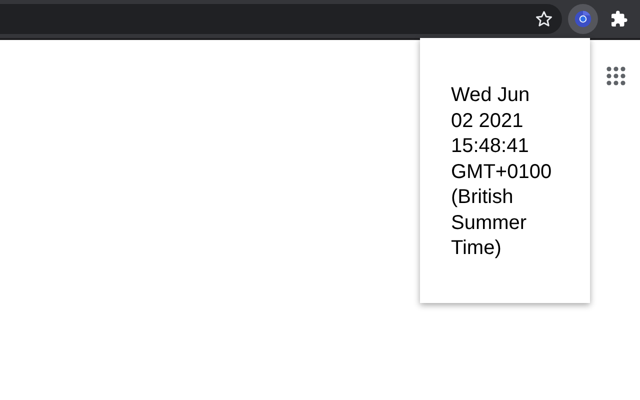  Describe the element at coordinates (616, 76) in the screenshot. I see `apps-grid-icon` at that location.